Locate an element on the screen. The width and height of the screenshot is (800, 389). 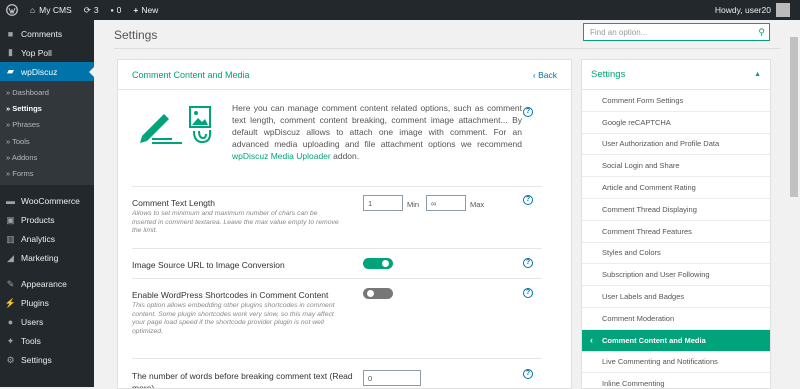
nav-item-rating: Article and Comment Rating is located at coordinates (676, 188).